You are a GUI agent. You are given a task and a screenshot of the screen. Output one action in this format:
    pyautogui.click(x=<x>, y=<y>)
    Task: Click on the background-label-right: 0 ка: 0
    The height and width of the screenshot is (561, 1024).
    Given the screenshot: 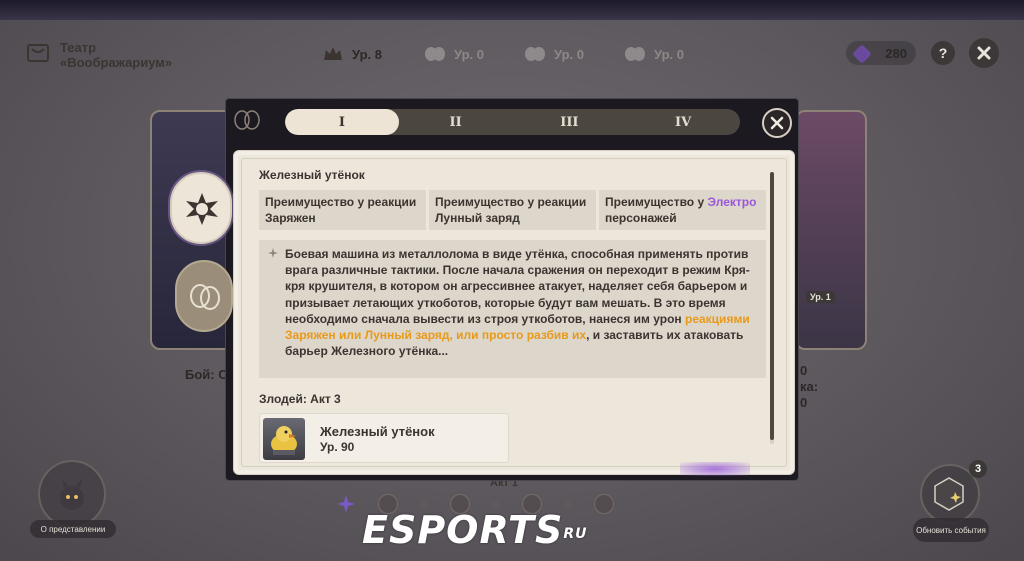 What is the action you would take?
    pyautogui.click(x=809, y=387)
    